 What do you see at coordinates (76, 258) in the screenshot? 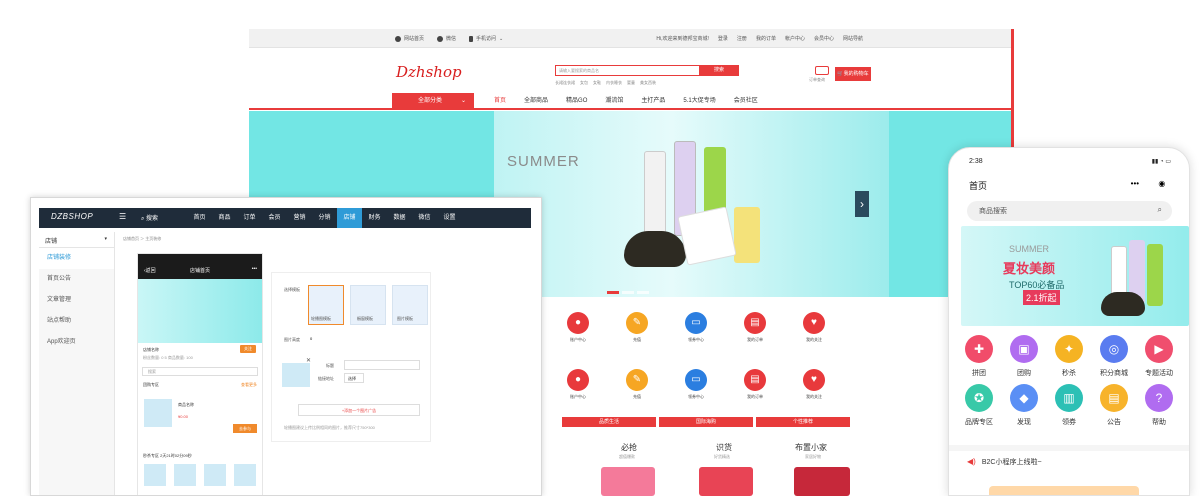
I see `sidebar-item-decoration: 店铺装修` at bounding box center [76, 258].